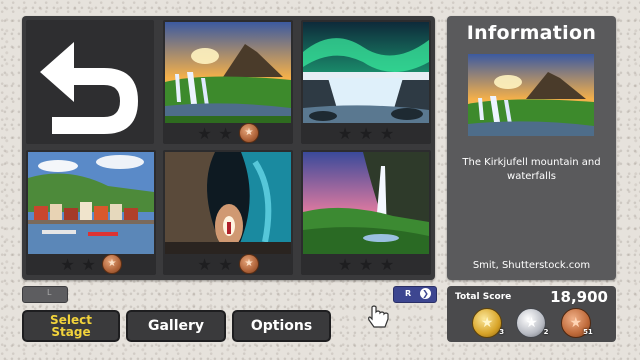 Image resolution: width=640 pixels, height=360 pixels. What do you see at coordinates (531, 33) in the screenshot?
I see `info-title: Information` at bounding box center [531, 33].